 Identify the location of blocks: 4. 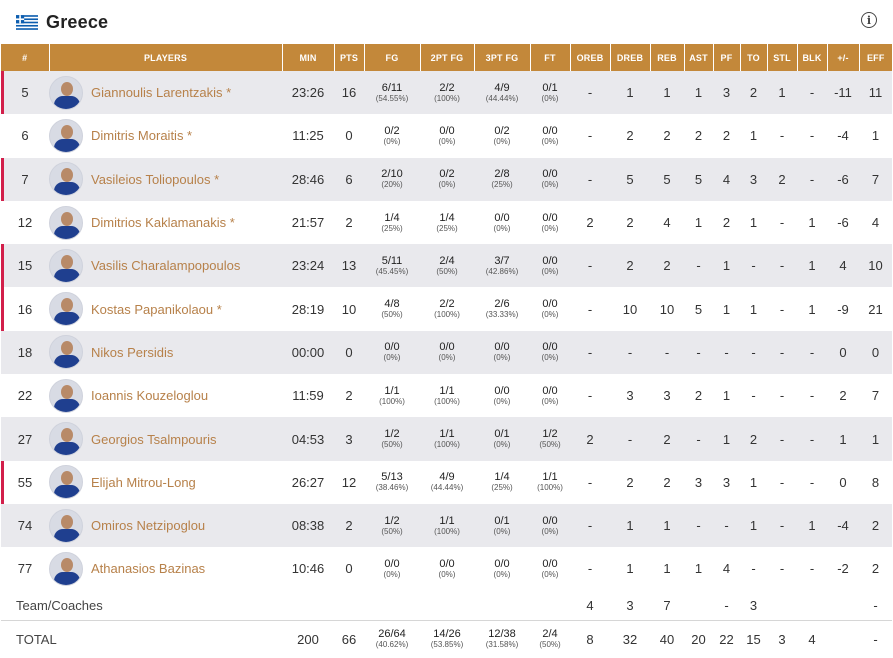
(812, 639).